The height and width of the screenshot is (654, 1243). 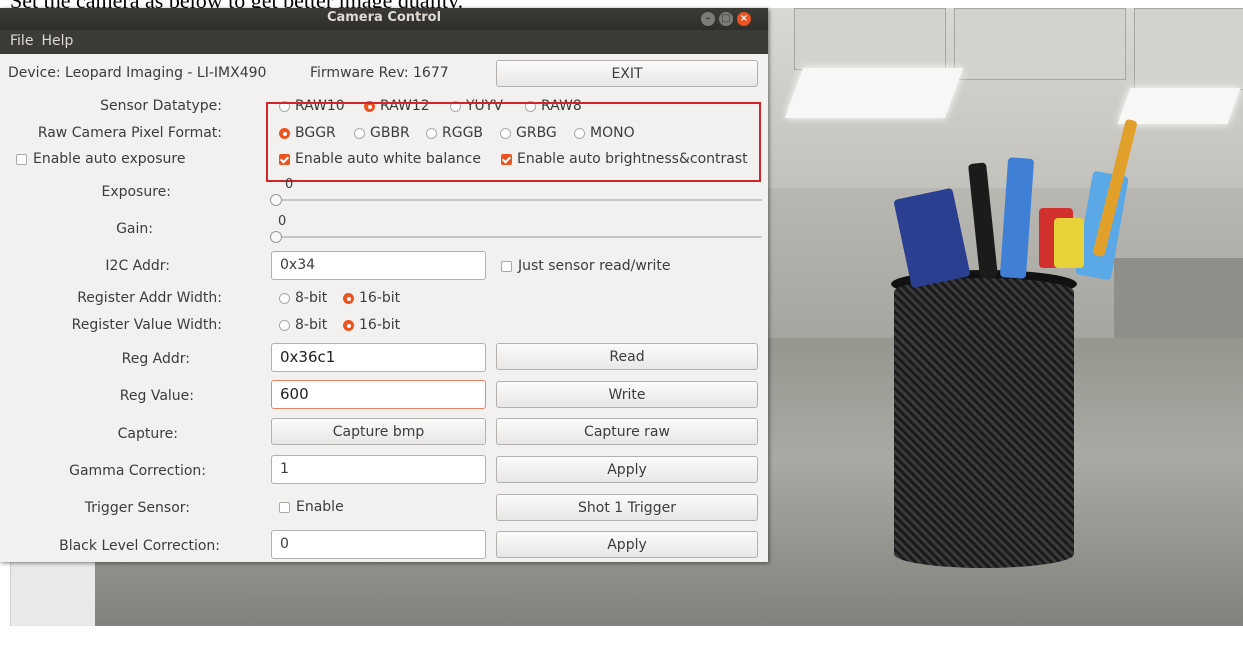 I want to click on gain-slider-handle, so click(x=276, y=237).